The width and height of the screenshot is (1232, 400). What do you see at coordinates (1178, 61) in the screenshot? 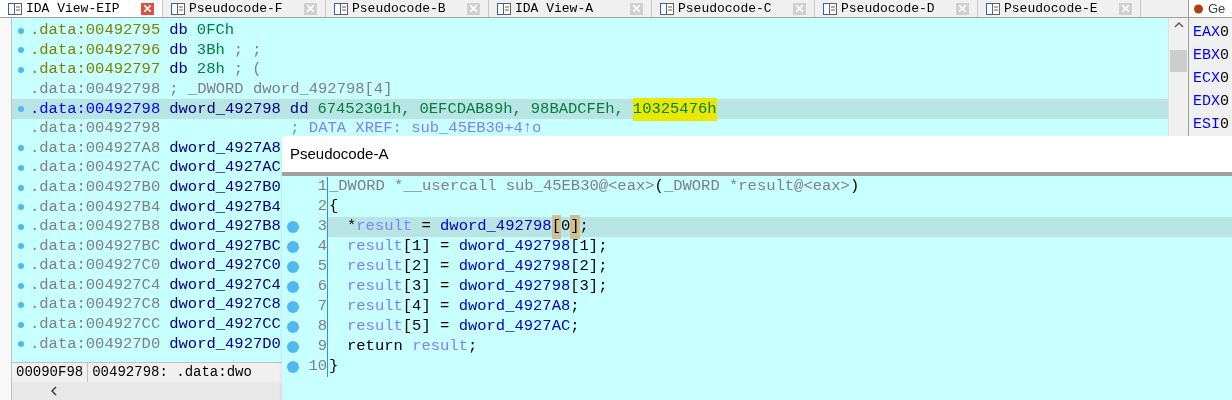
I see `scrollbar-thumb` at bounding box center [1178, 61].